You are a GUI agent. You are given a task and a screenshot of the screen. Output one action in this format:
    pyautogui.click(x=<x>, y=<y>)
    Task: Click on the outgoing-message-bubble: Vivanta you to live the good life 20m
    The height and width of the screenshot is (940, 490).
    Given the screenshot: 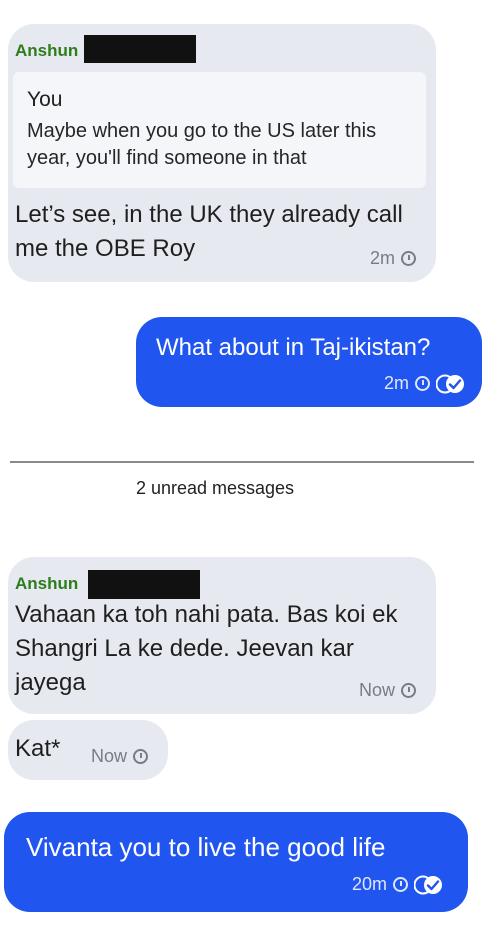 What is the action you would take?
    pyautogui.click(x=236, y=862)
    